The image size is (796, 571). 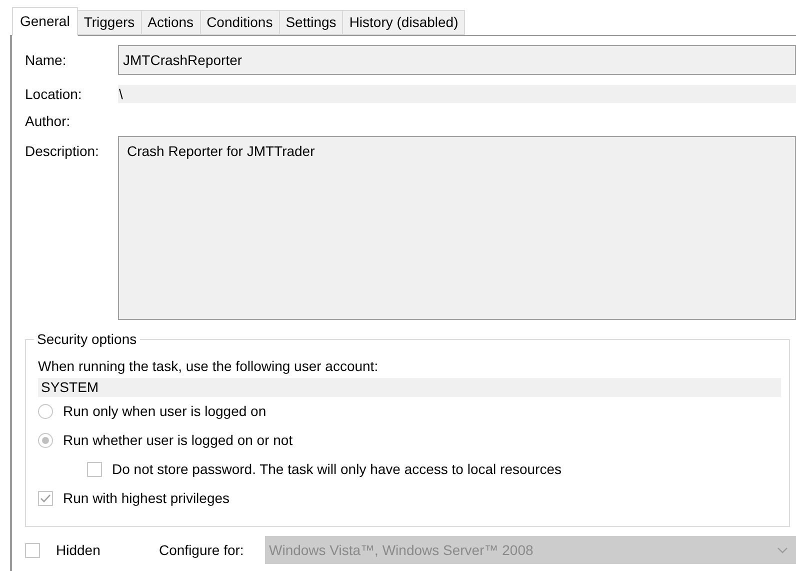 What do you see at coordinates (164, 411) in the screenshot?
I see `option-label: Run only when user is logged on` at bounding box center [164, 411].